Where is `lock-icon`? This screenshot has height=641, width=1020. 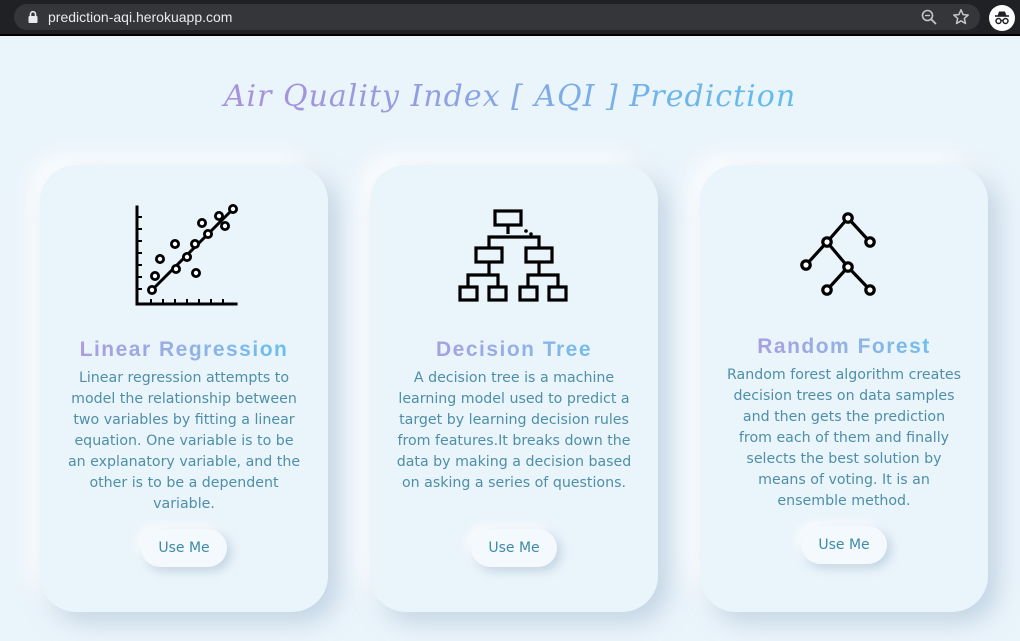 lock-icon is located at coordinates (33, 16).